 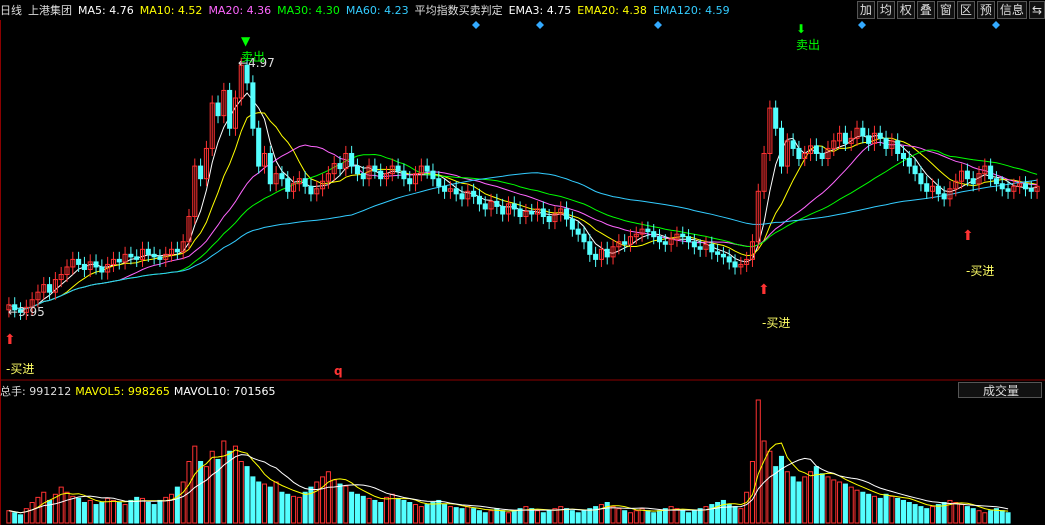 I want to click on sell-arrow-icon: ⬇, so click(x=801, y=29).